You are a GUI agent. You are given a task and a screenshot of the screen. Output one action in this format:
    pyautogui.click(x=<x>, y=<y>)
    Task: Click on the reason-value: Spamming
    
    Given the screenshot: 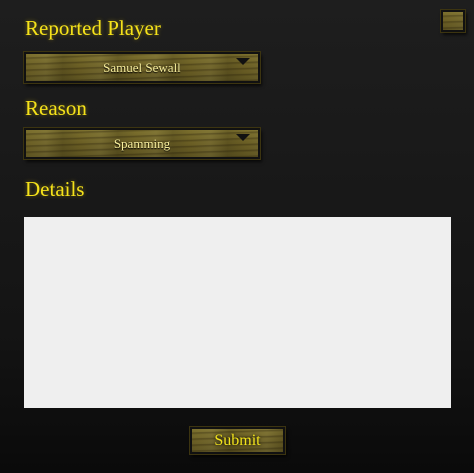 What is the action you would take?
    pyautogui.click(x=142, y=143)
    